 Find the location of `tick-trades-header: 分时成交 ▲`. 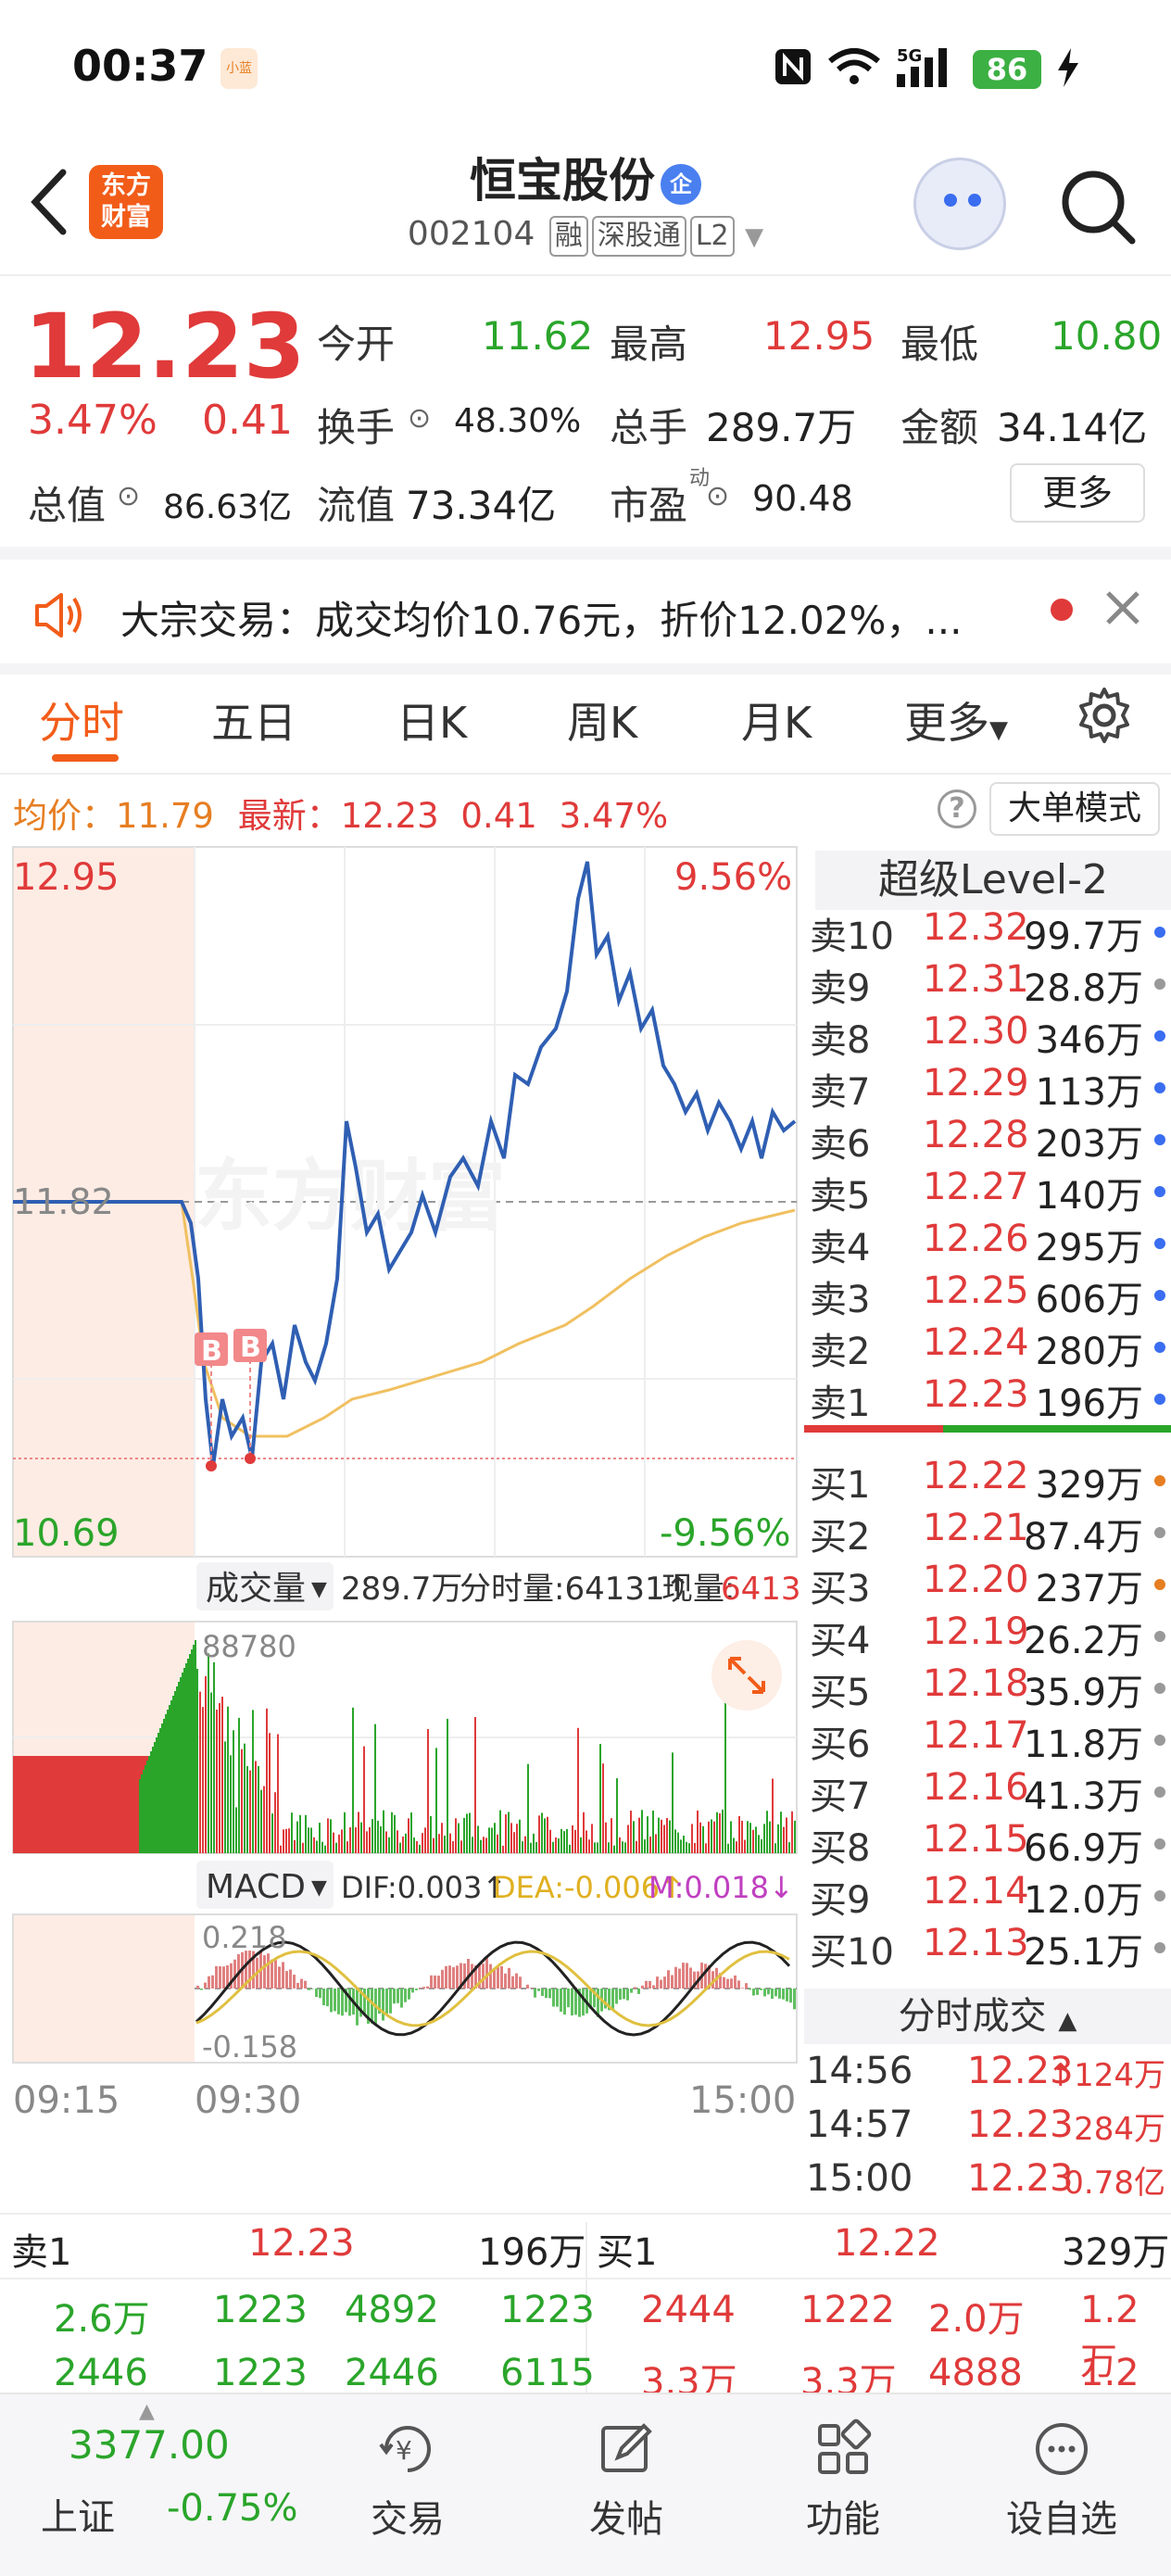

tick-trades-header: 分时成交 ▲ is located at coordinates (988, 2016).